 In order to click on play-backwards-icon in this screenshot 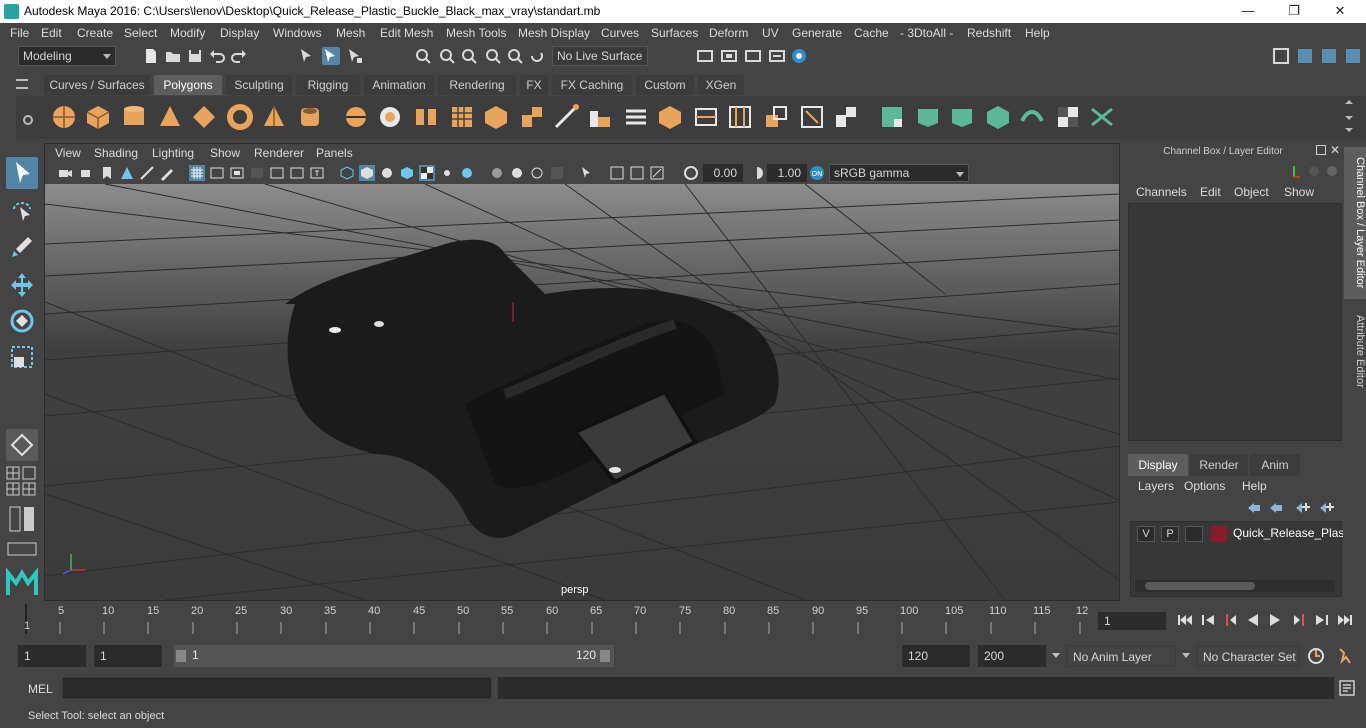, I will do `click(1253, 620)`.